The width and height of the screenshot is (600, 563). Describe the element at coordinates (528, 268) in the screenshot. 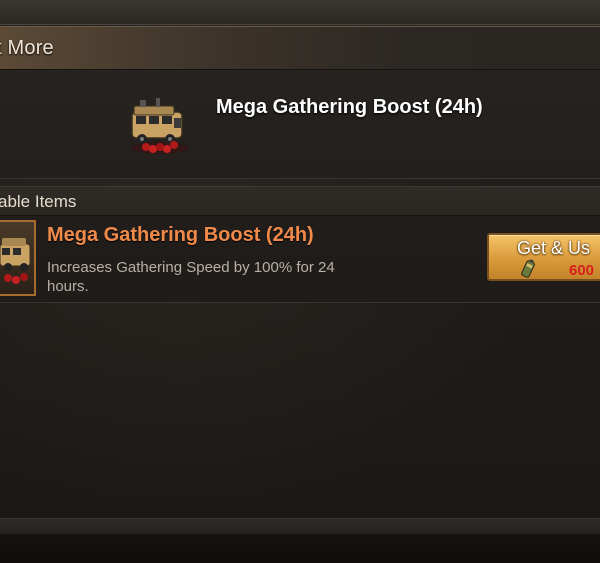

I see `gold-canister-icon` at that location.